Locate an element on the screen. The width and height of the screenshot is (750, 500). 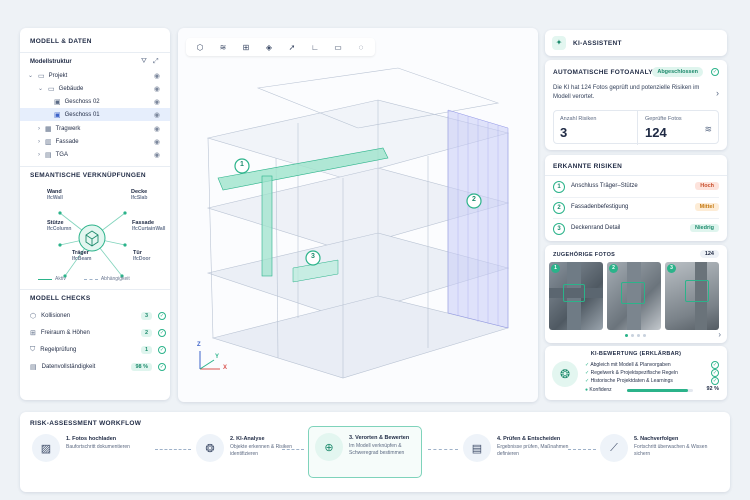
check-daten: ▤ Datenvollständigkeit 98 % ✓ is located at coordinates (100, 367).